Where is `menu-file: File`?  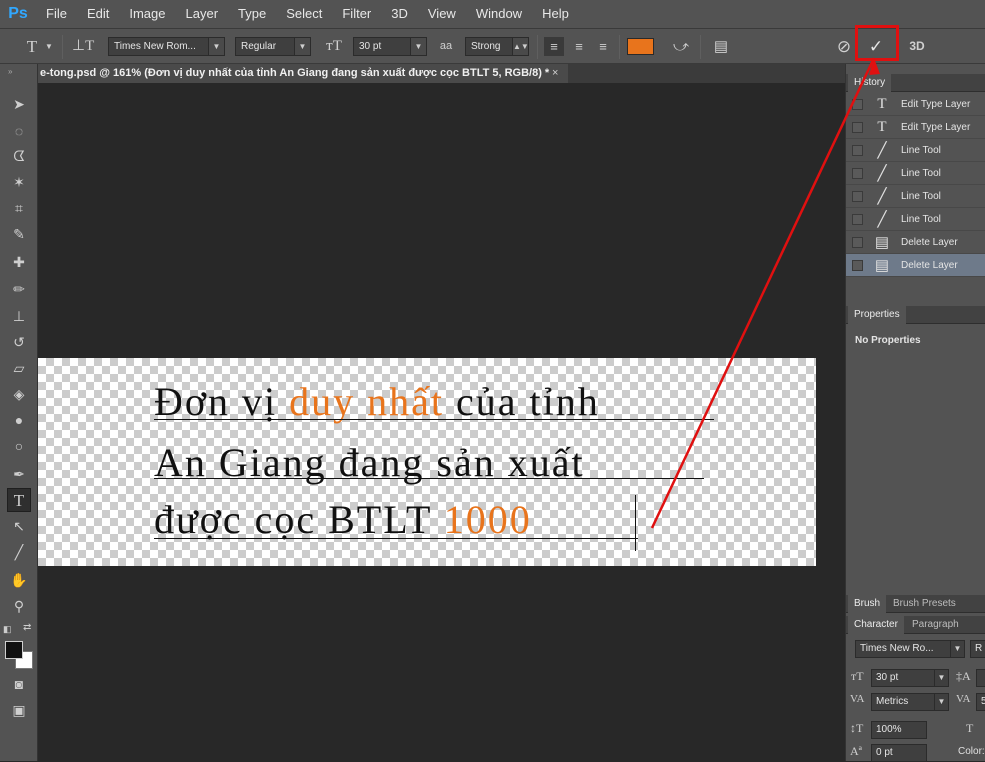 menu-file: File is located at coordinates (56, 14).